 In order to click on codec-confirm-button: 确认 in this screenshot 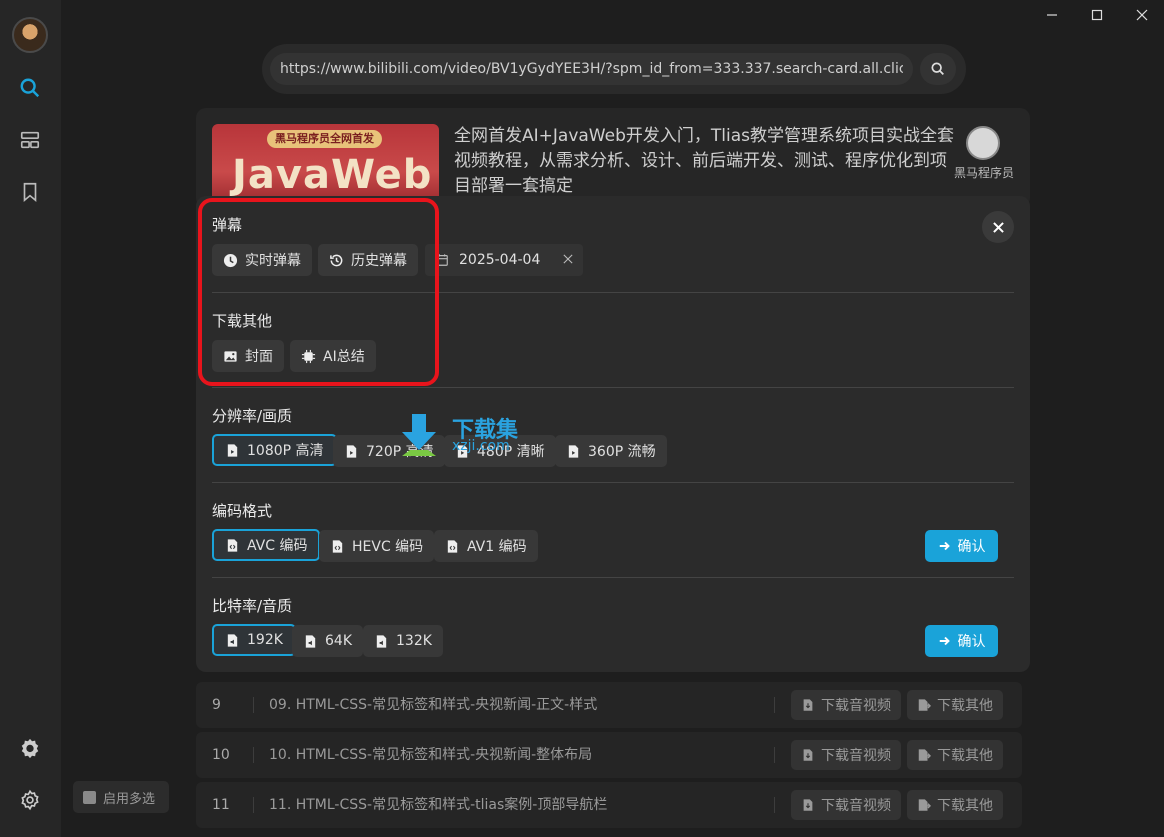, I will do `click(961, 546)`.